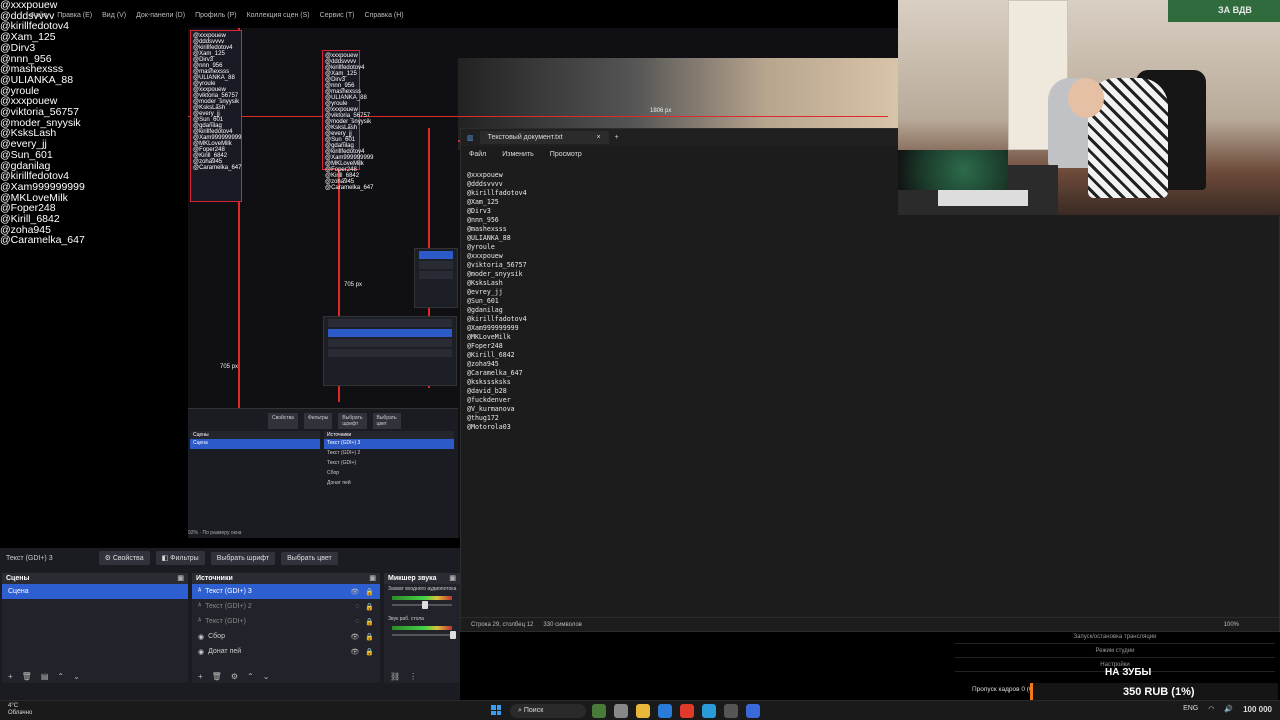 The height and width of the screenshot is (720, 1280). I want to click on yandex-browser-icon, so click(687, 711).